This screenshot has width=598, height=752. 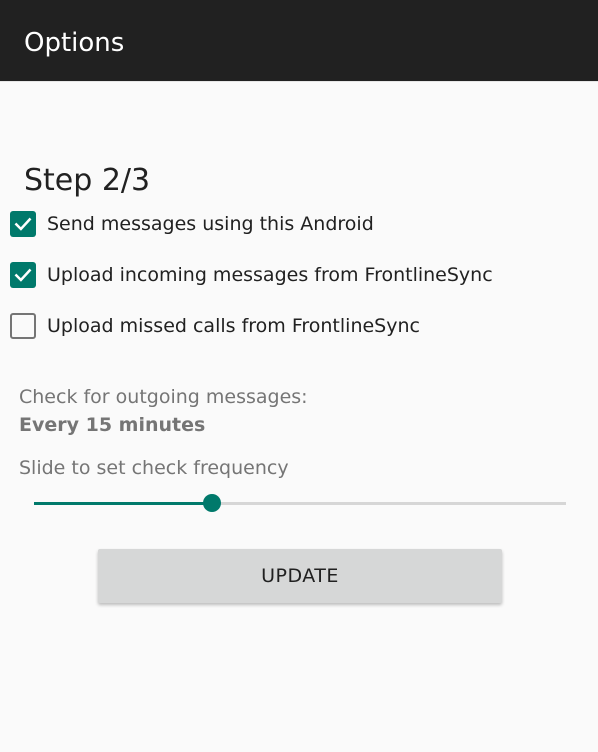 I want to click on send-messages-label: Send messages using this Android, so click(x=210, y=224).